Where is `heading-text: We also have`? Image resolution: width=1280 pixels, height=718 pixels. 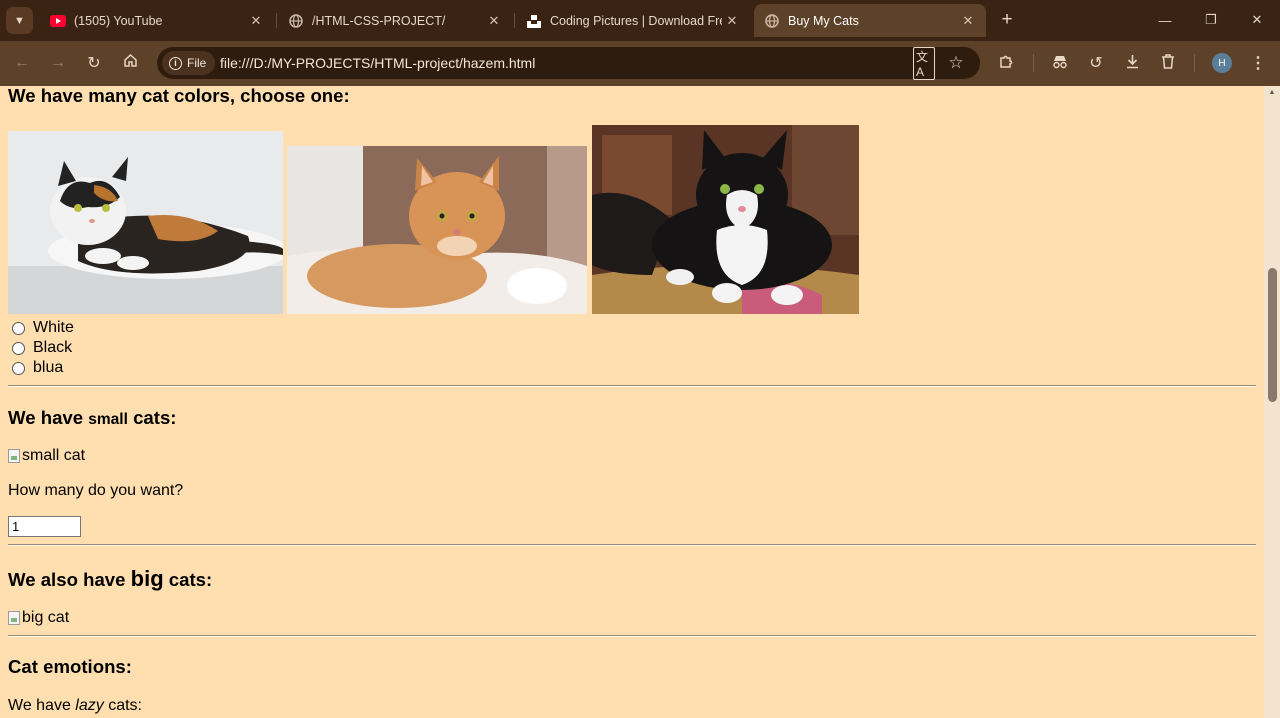
heading-text: We also have is located at coordinates (69, 579).